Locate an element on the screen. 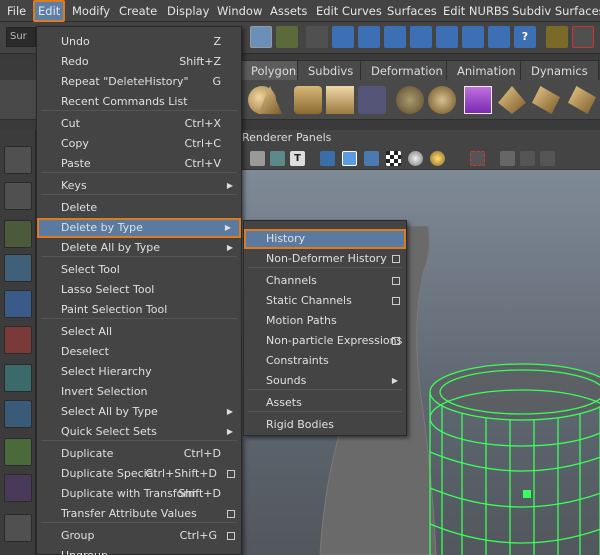 This screenshot has height=555, width=600. paint-select-tool-icon is located at coordinates (18, 234).